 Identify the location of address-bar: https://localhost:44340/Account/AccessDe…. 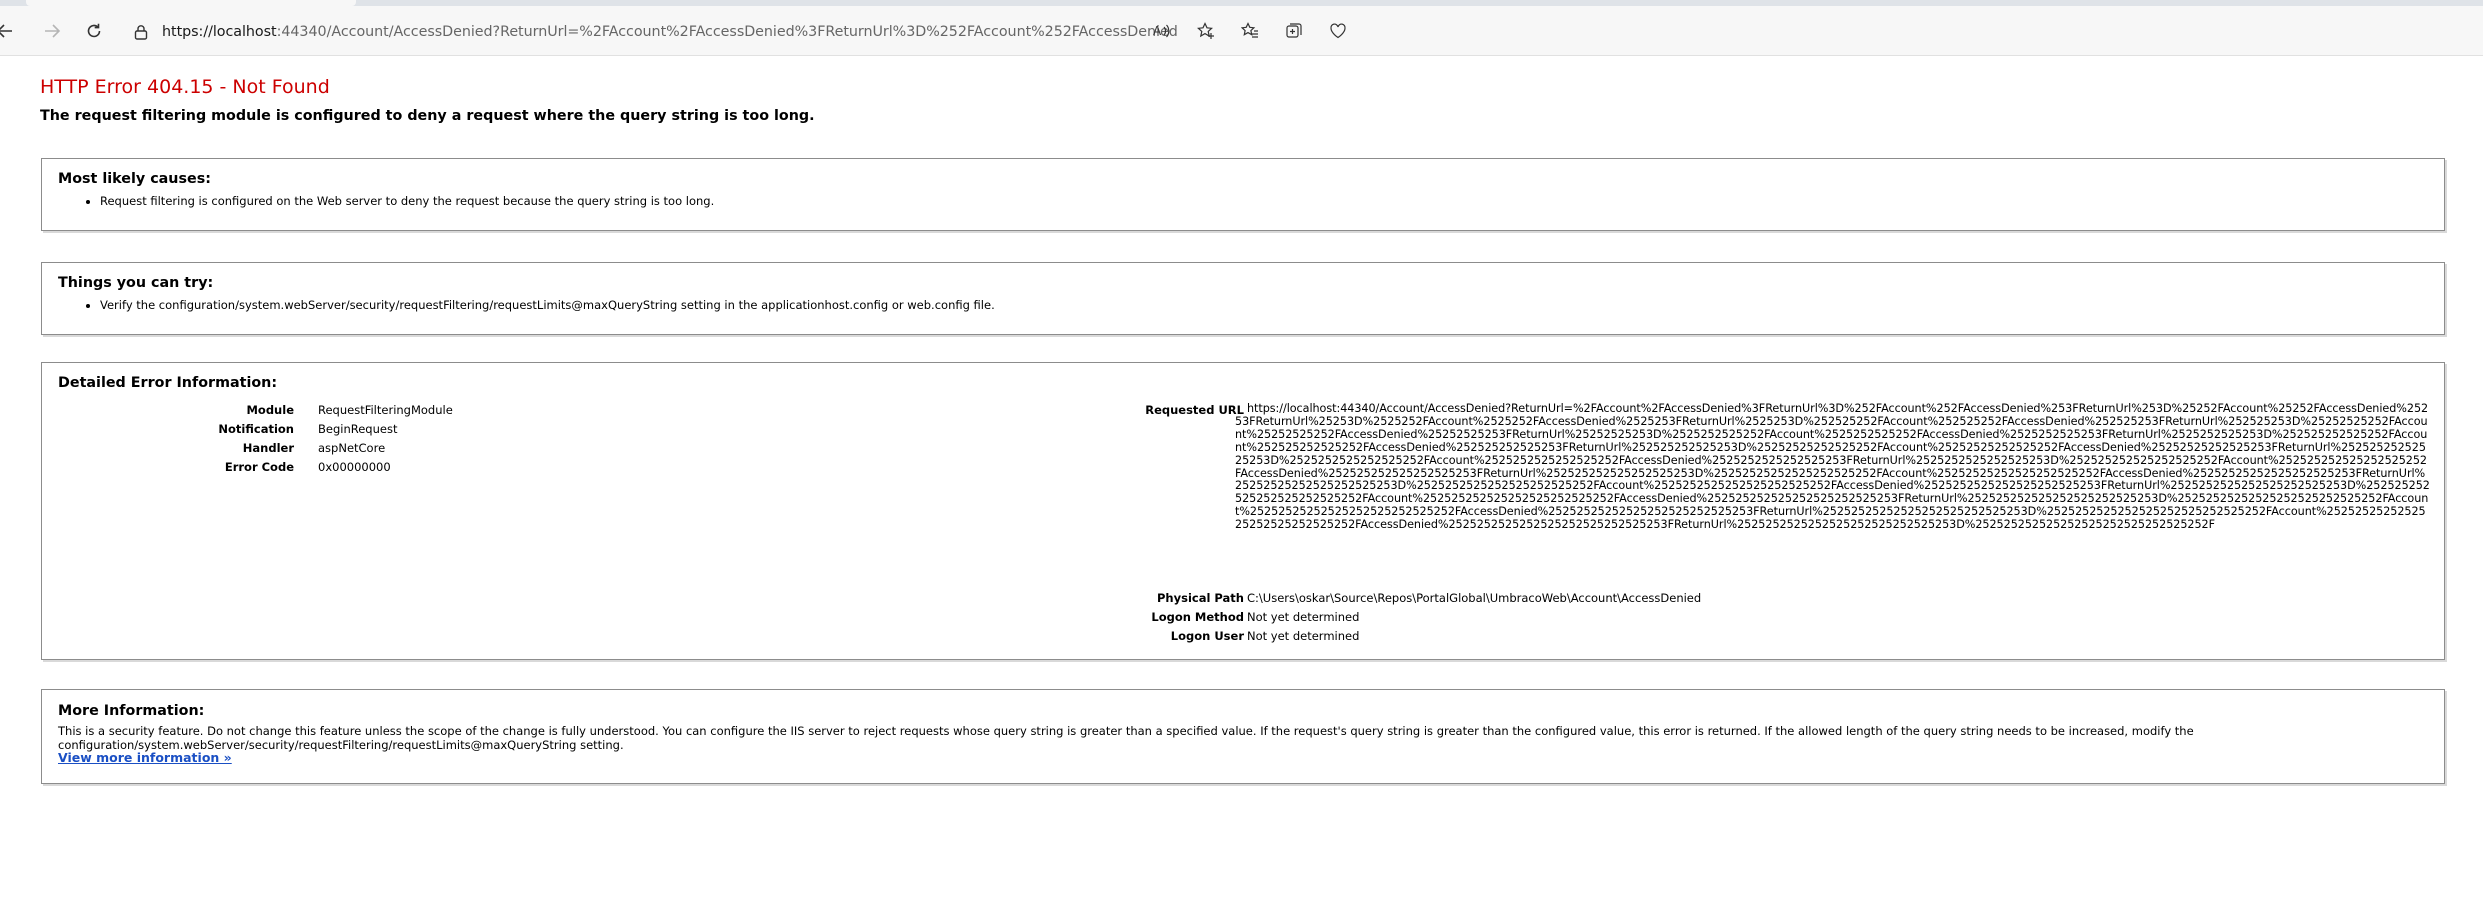
(649, 32).